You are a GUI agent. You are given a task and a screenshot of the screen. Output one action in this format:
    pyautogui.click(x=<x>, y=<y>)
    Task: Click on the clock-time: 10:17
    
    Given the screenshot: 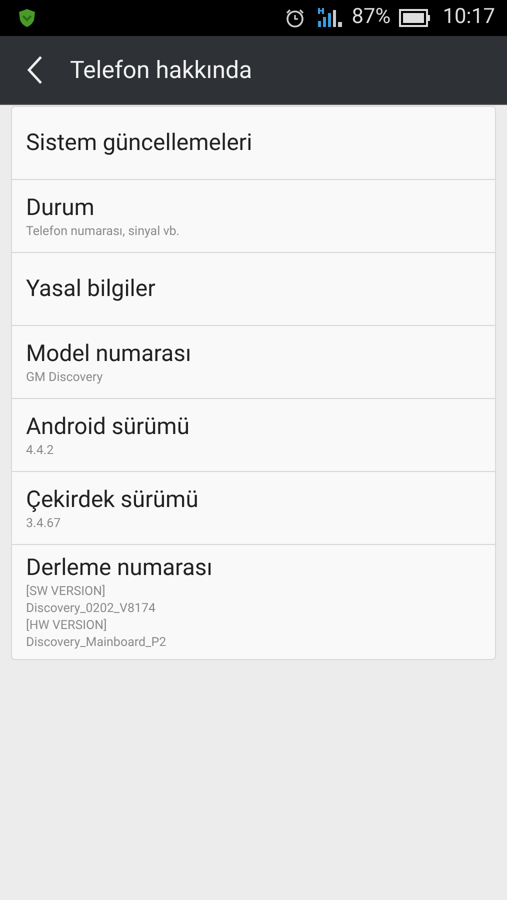 What is the action you would take?
    pyautogui.click(x=468, y=18)
    